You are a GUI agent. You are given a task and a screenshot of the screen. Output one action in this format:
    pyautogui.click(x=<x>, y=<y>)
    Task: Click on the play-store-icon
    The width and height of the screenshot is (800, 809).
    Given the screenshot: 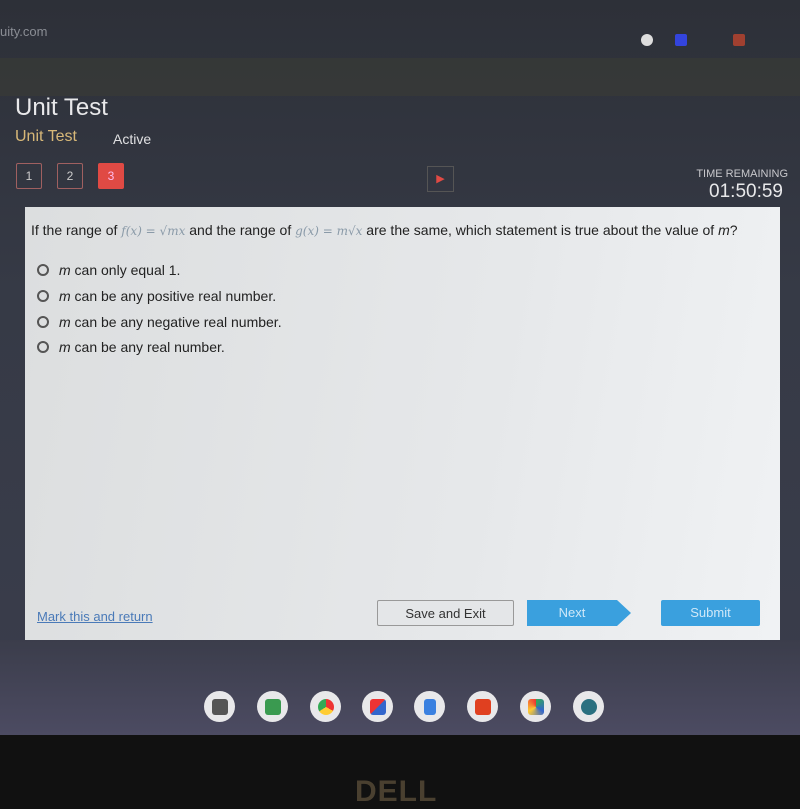 What is the action you would take?
    pyautogui.click(x=535, y=706)
    